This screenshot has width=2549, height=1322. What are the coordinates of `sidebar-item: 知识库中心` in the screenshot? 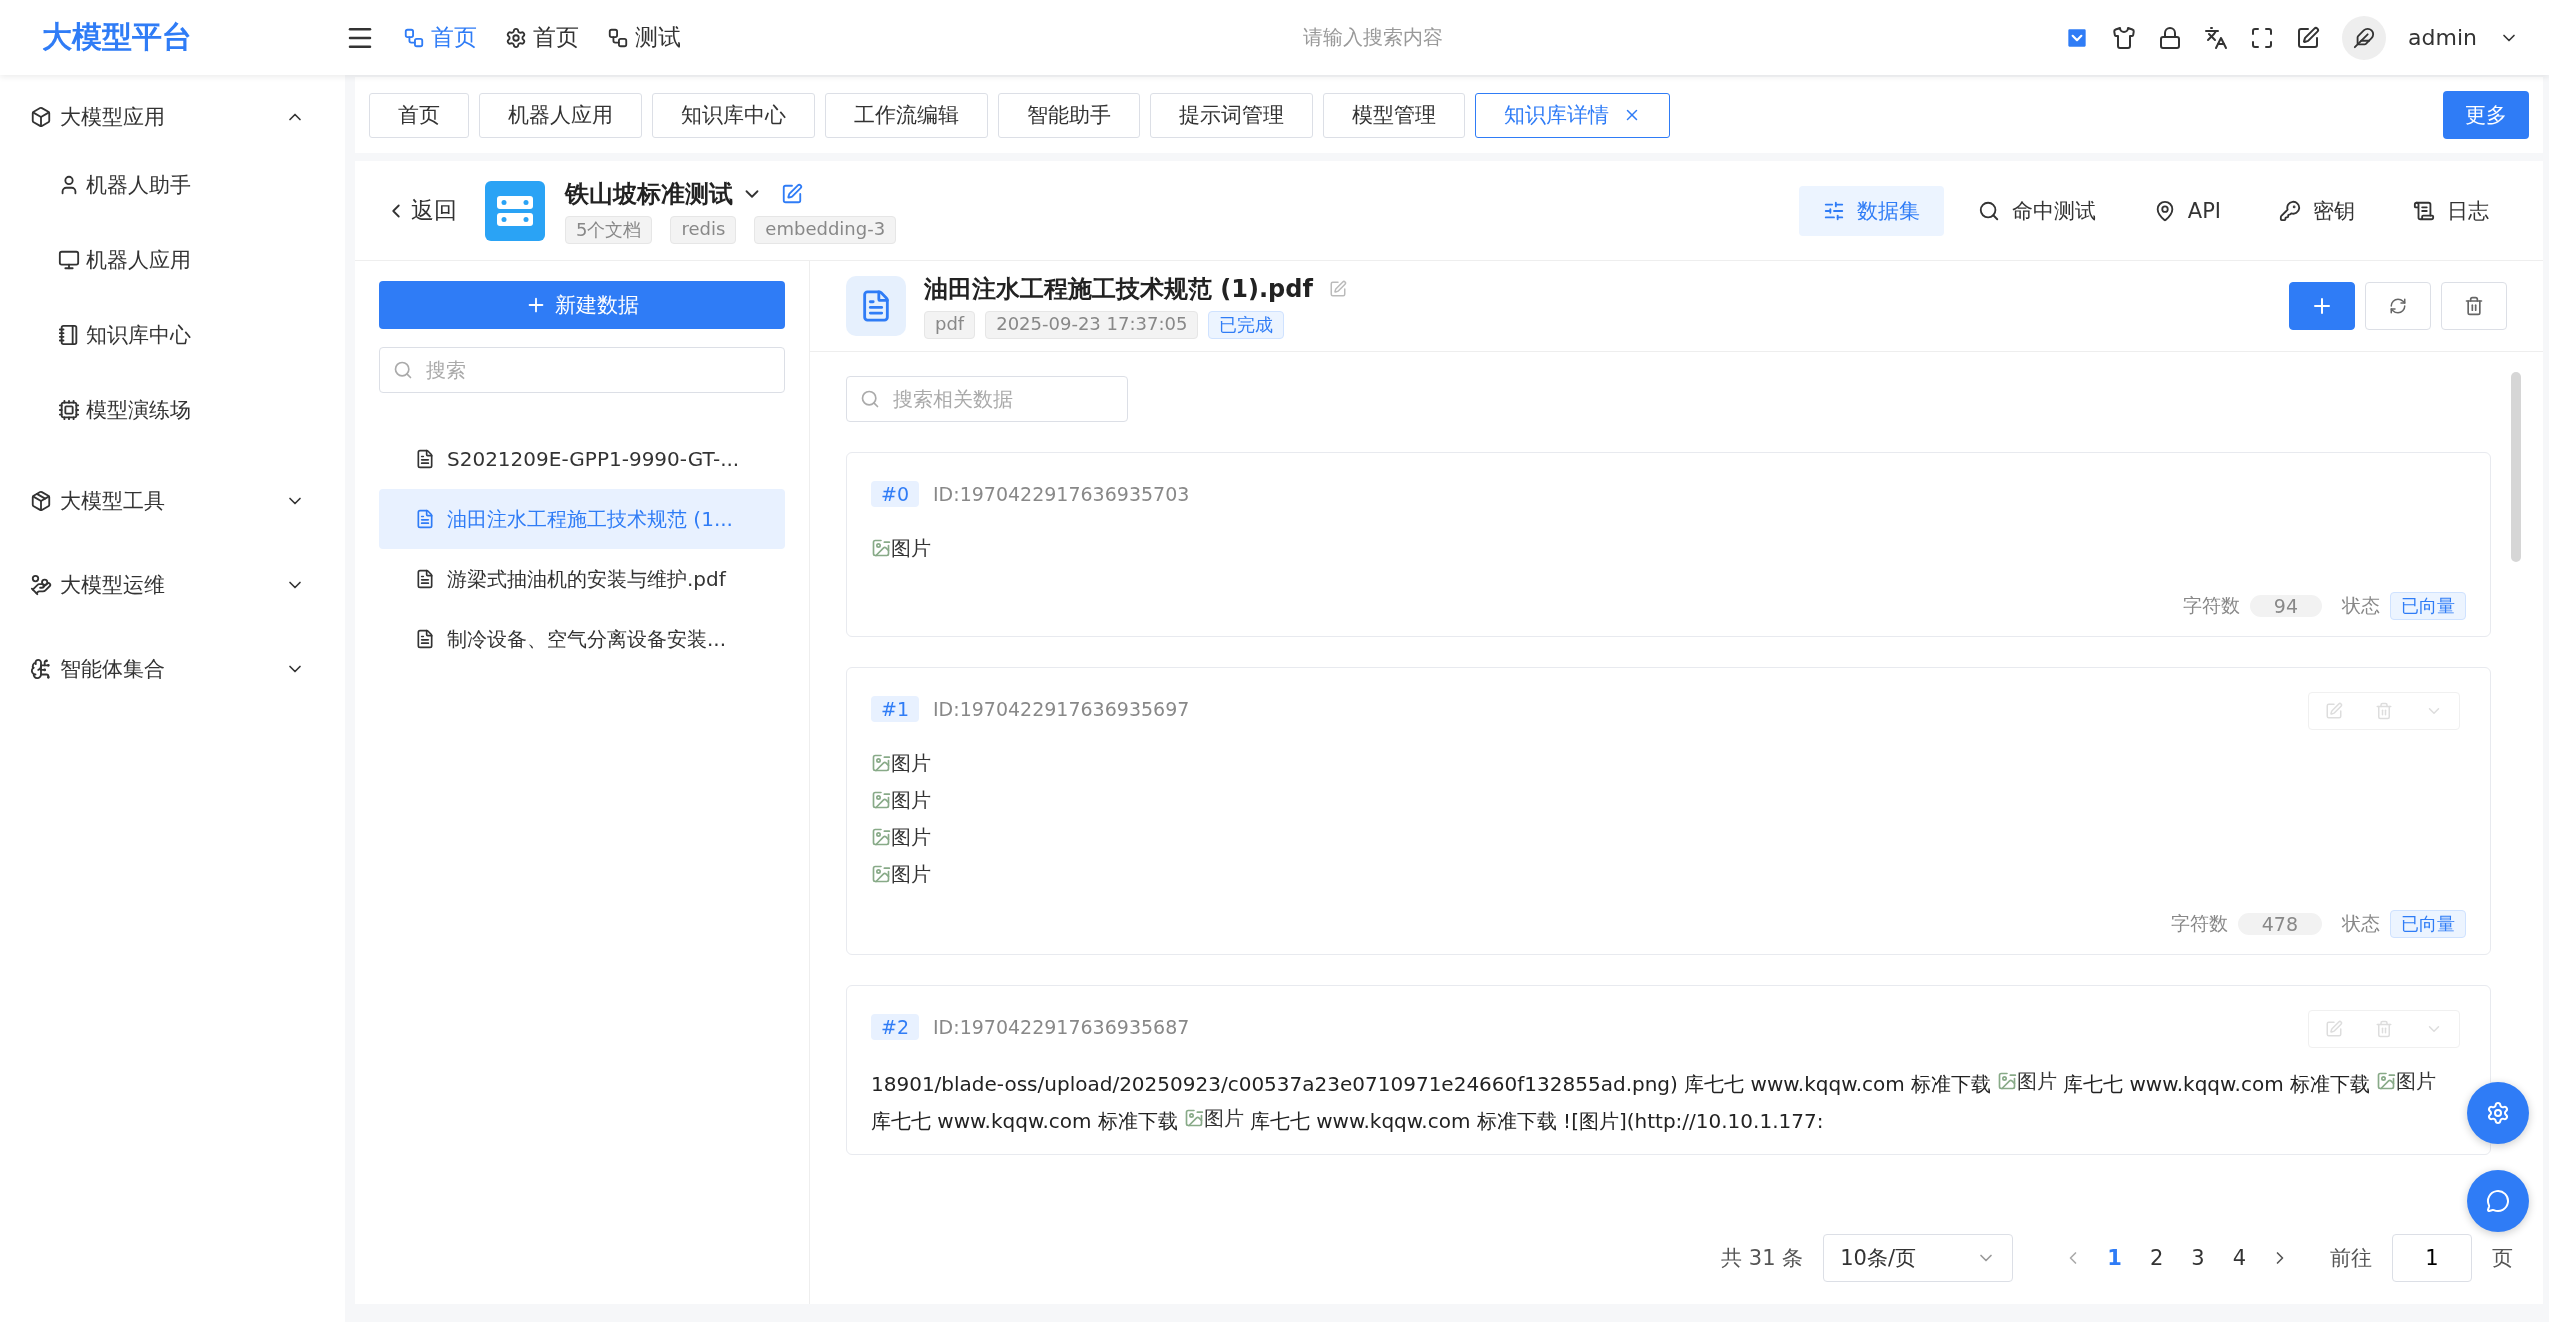 It's located at (172, 334).